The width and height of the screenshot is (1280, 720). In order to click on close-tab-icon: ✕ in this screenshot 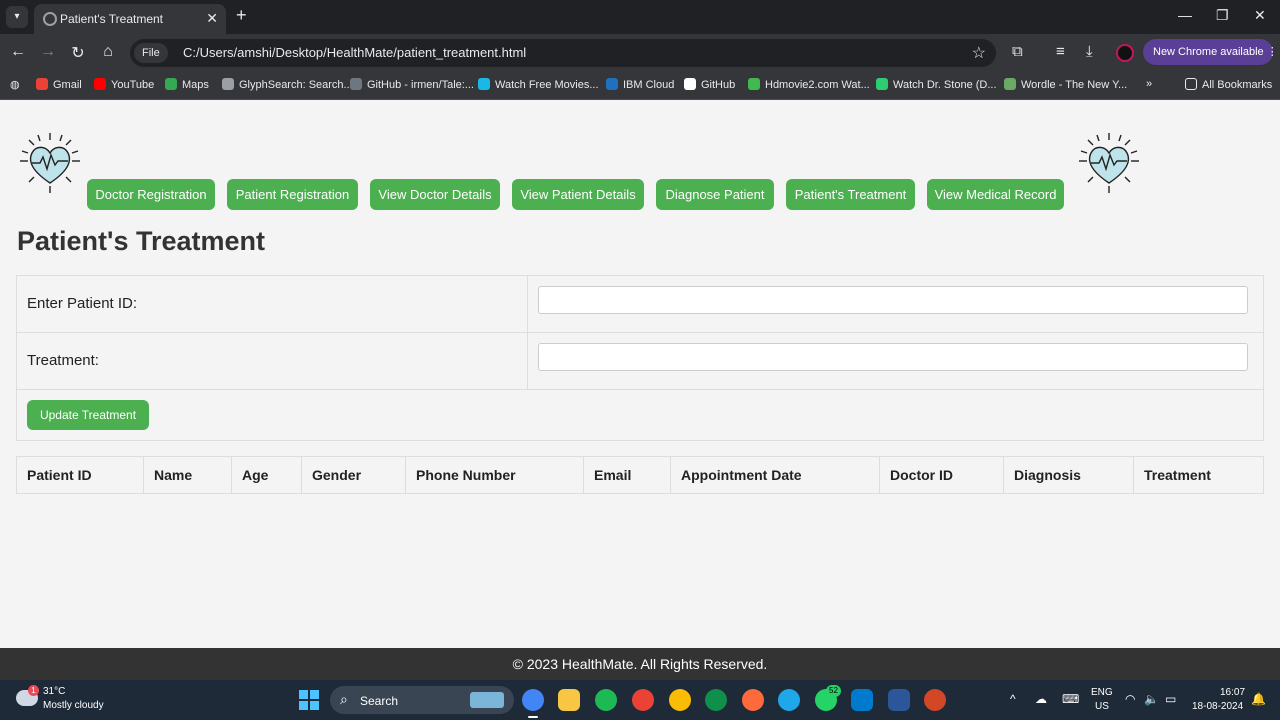, I will do `click(212, 18)`.